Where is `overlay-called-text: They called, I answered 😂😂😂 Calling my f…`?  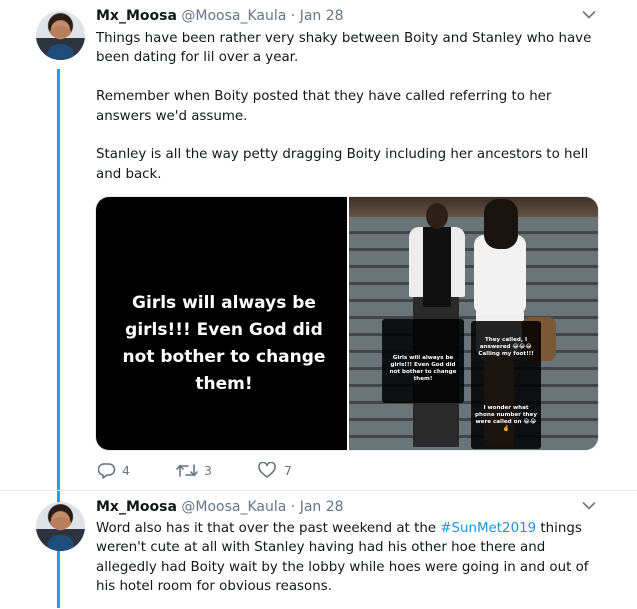 overlay-called-text: They called, I answered 😂😂😂 Calling my f… is located at coordinates (506, 347).